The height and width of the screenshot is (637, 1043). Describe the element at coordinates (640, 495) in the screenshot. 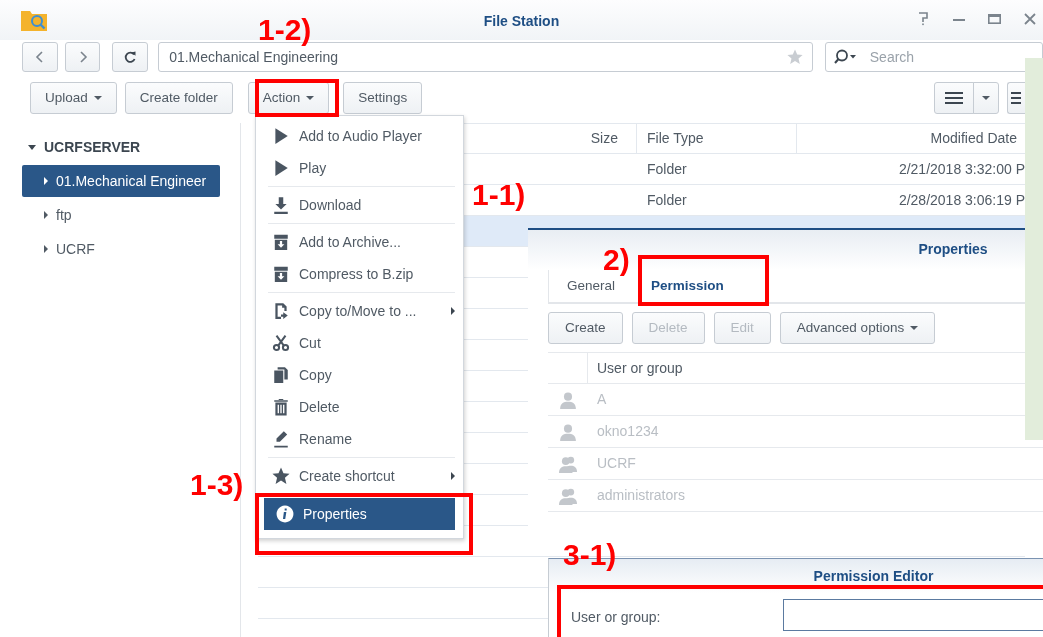

I see `table-cell-text: administrators` at that location.